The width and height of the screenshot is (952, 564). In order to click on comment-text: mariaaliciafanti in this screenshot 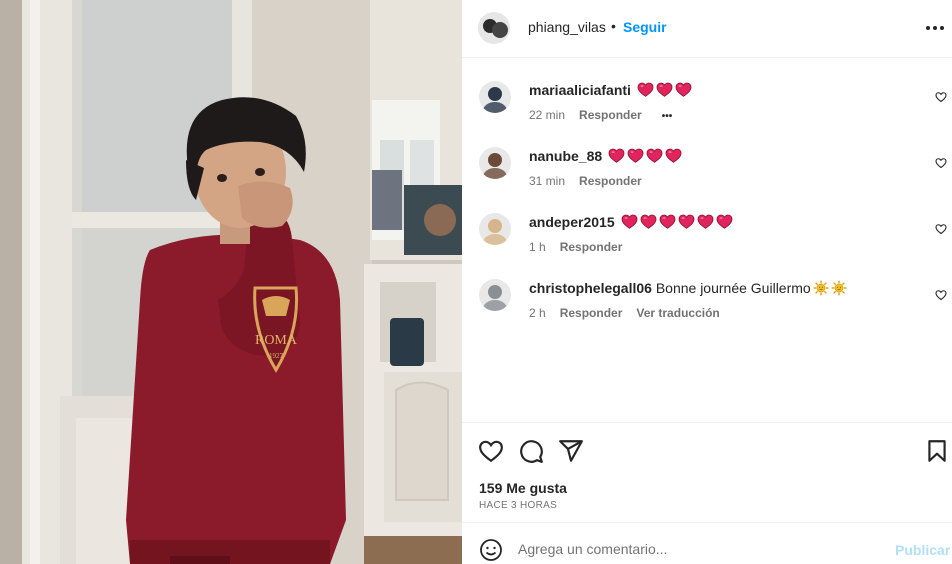, I will do `click(610, 90)`.